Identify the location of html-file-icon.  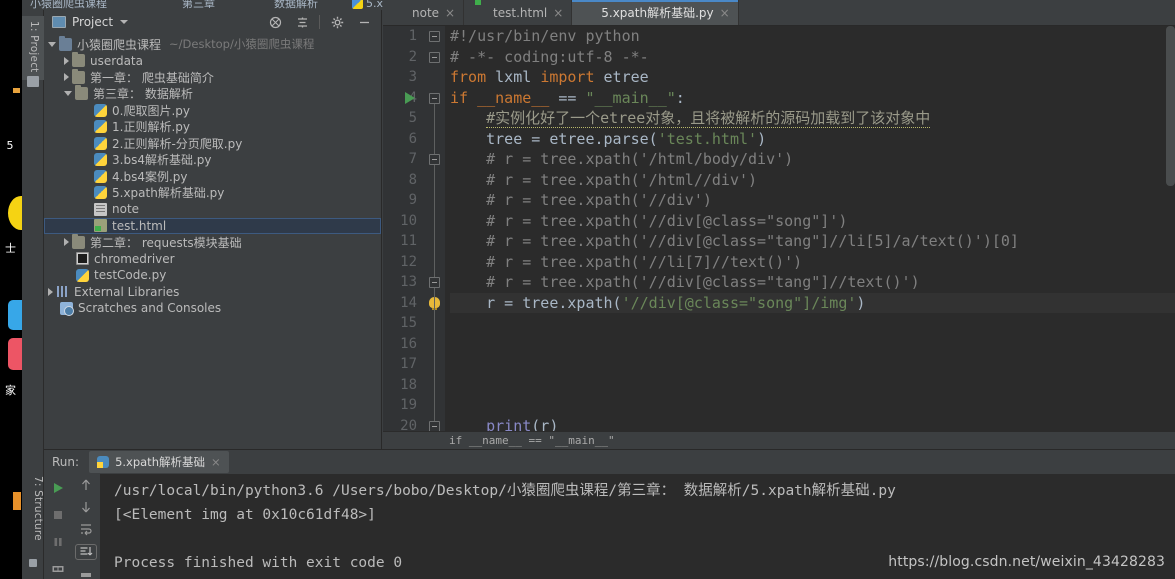
(100, 226).